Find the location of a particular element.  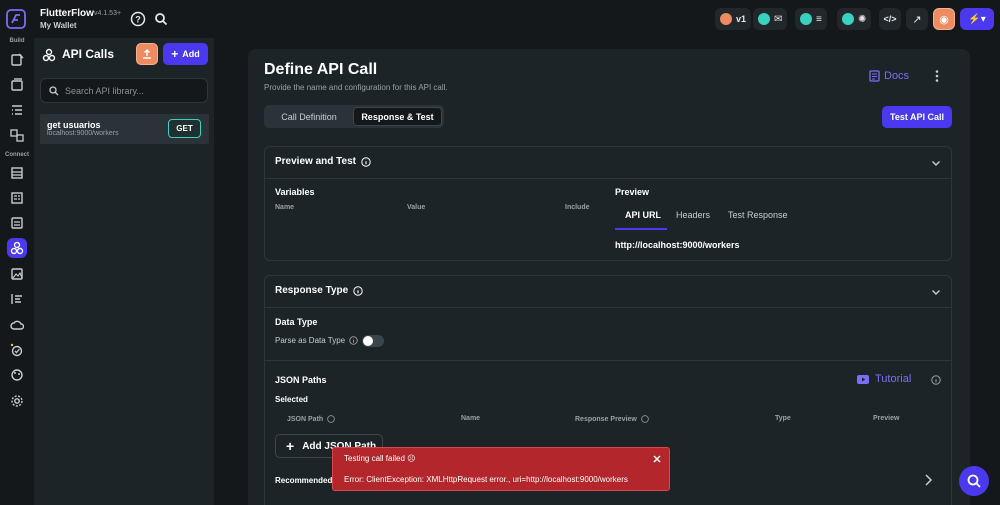

column-include: Include is located at coordinates (577, 207).